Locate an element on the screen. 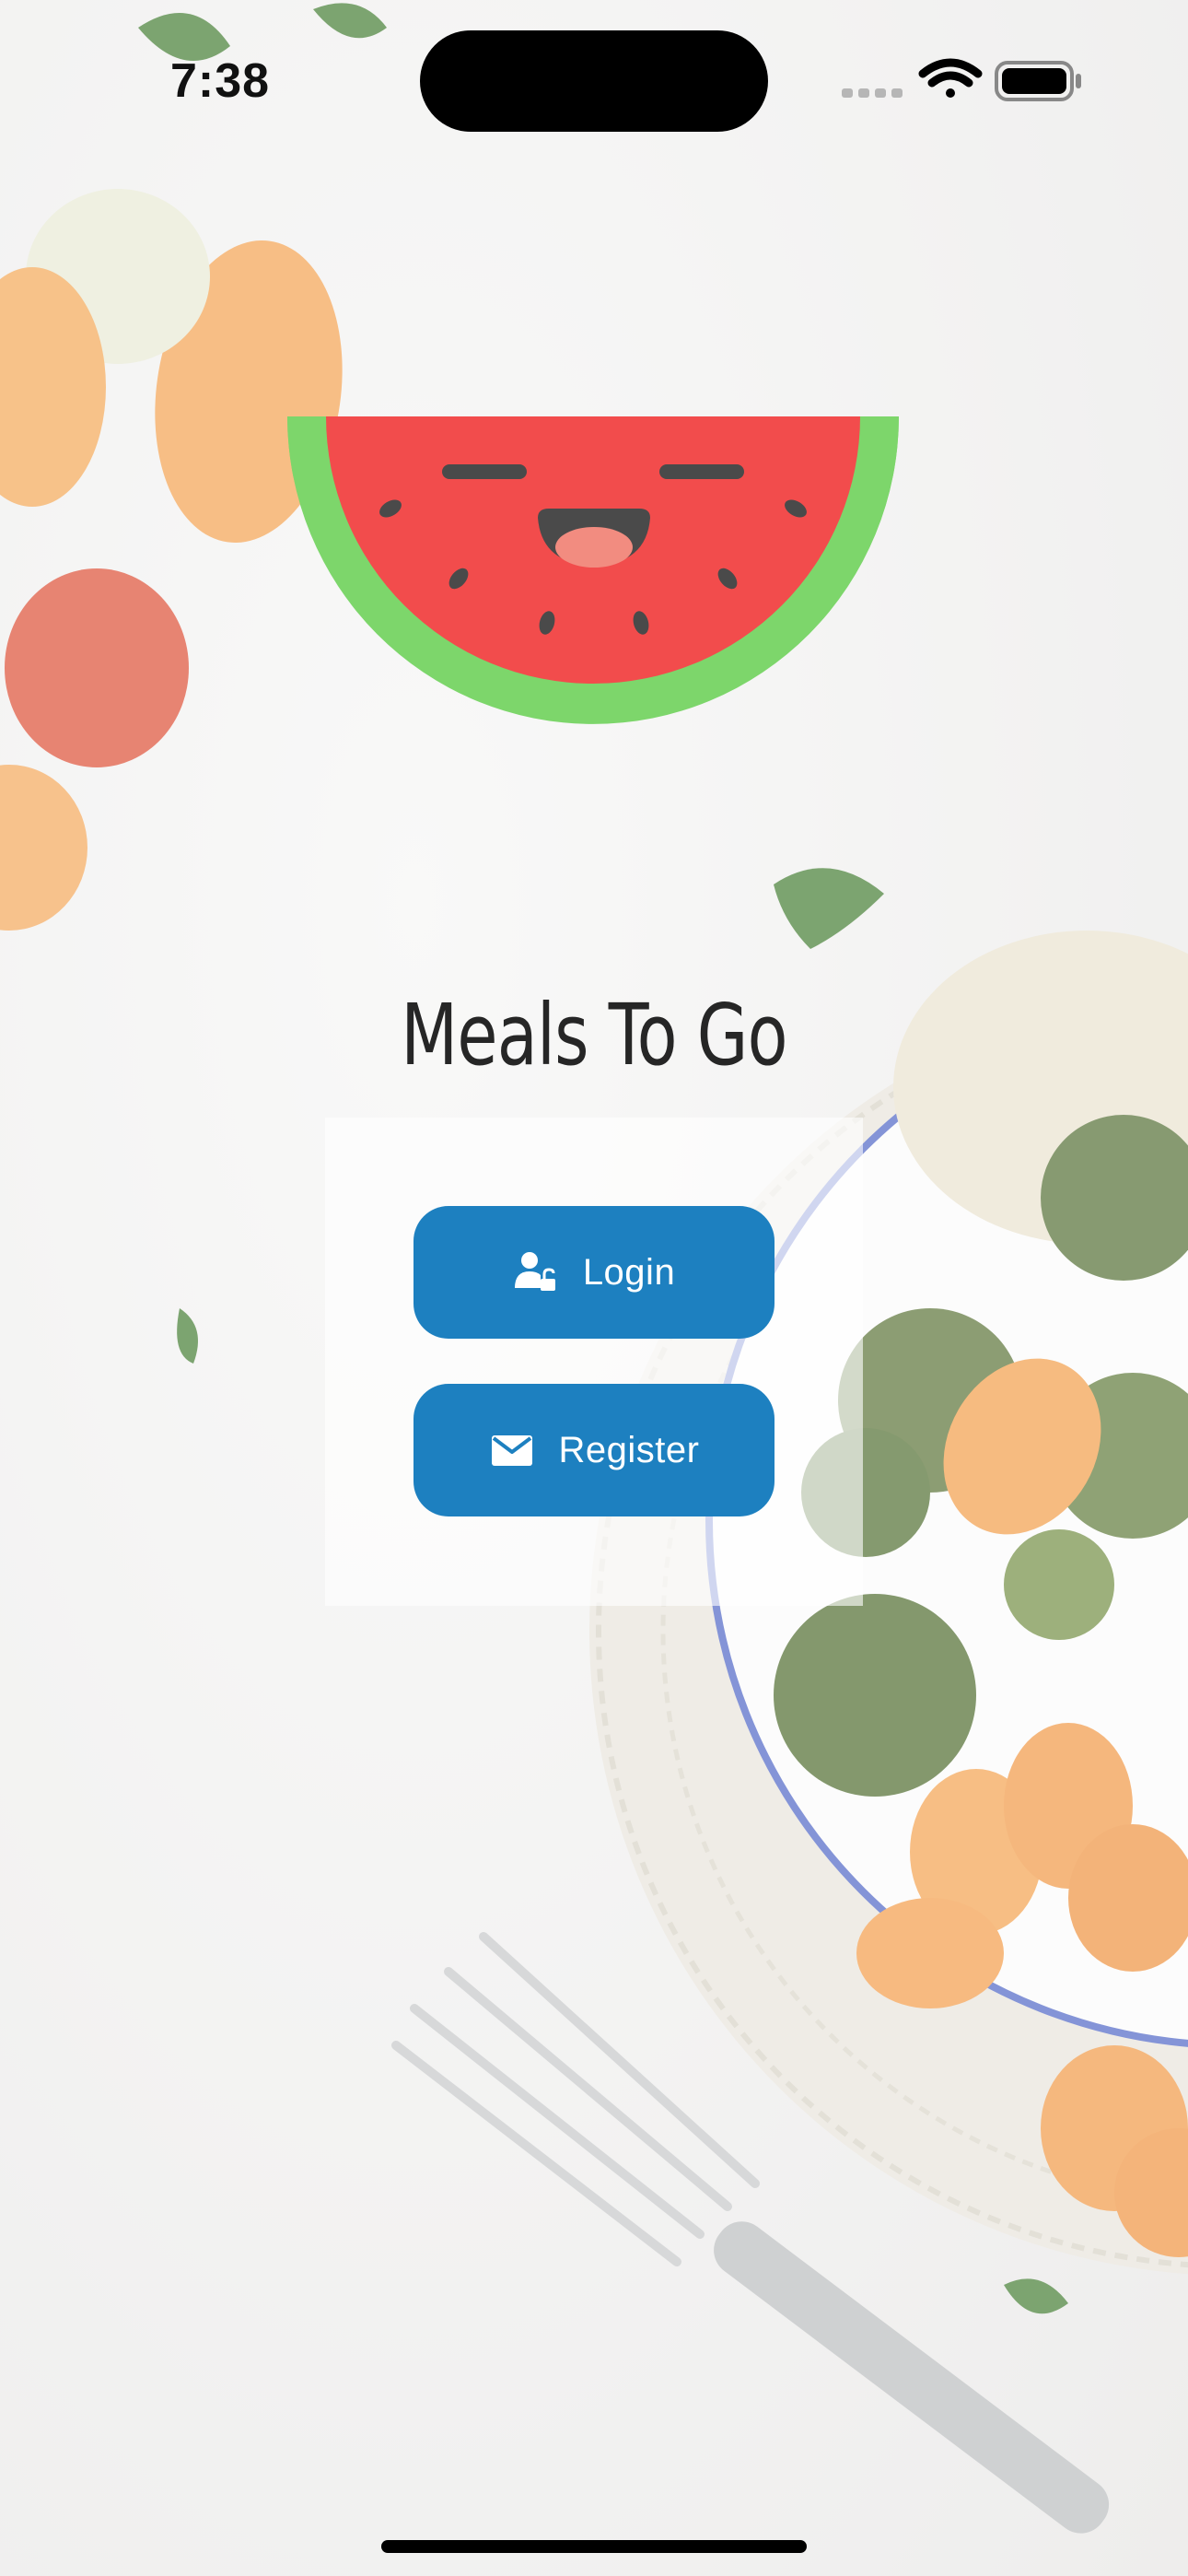 This screenshot has width=1188, height=2576. auth-panel is located at coordinates (594, 1362).